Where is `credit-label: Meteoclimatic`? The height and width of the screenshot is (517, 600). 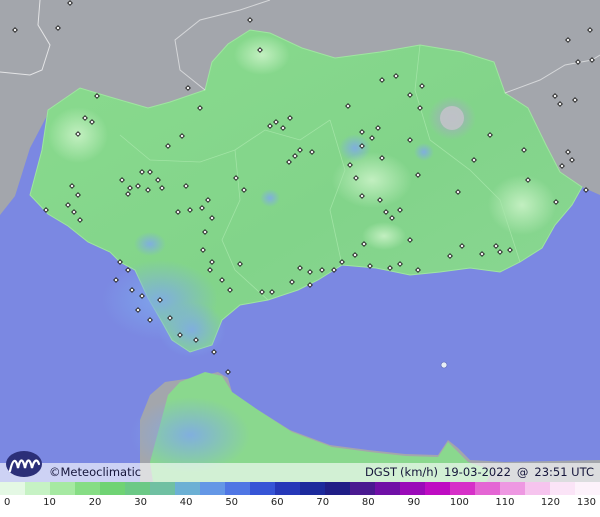 credit-label: Meteoclimatic is located at coordinates (101, 472).